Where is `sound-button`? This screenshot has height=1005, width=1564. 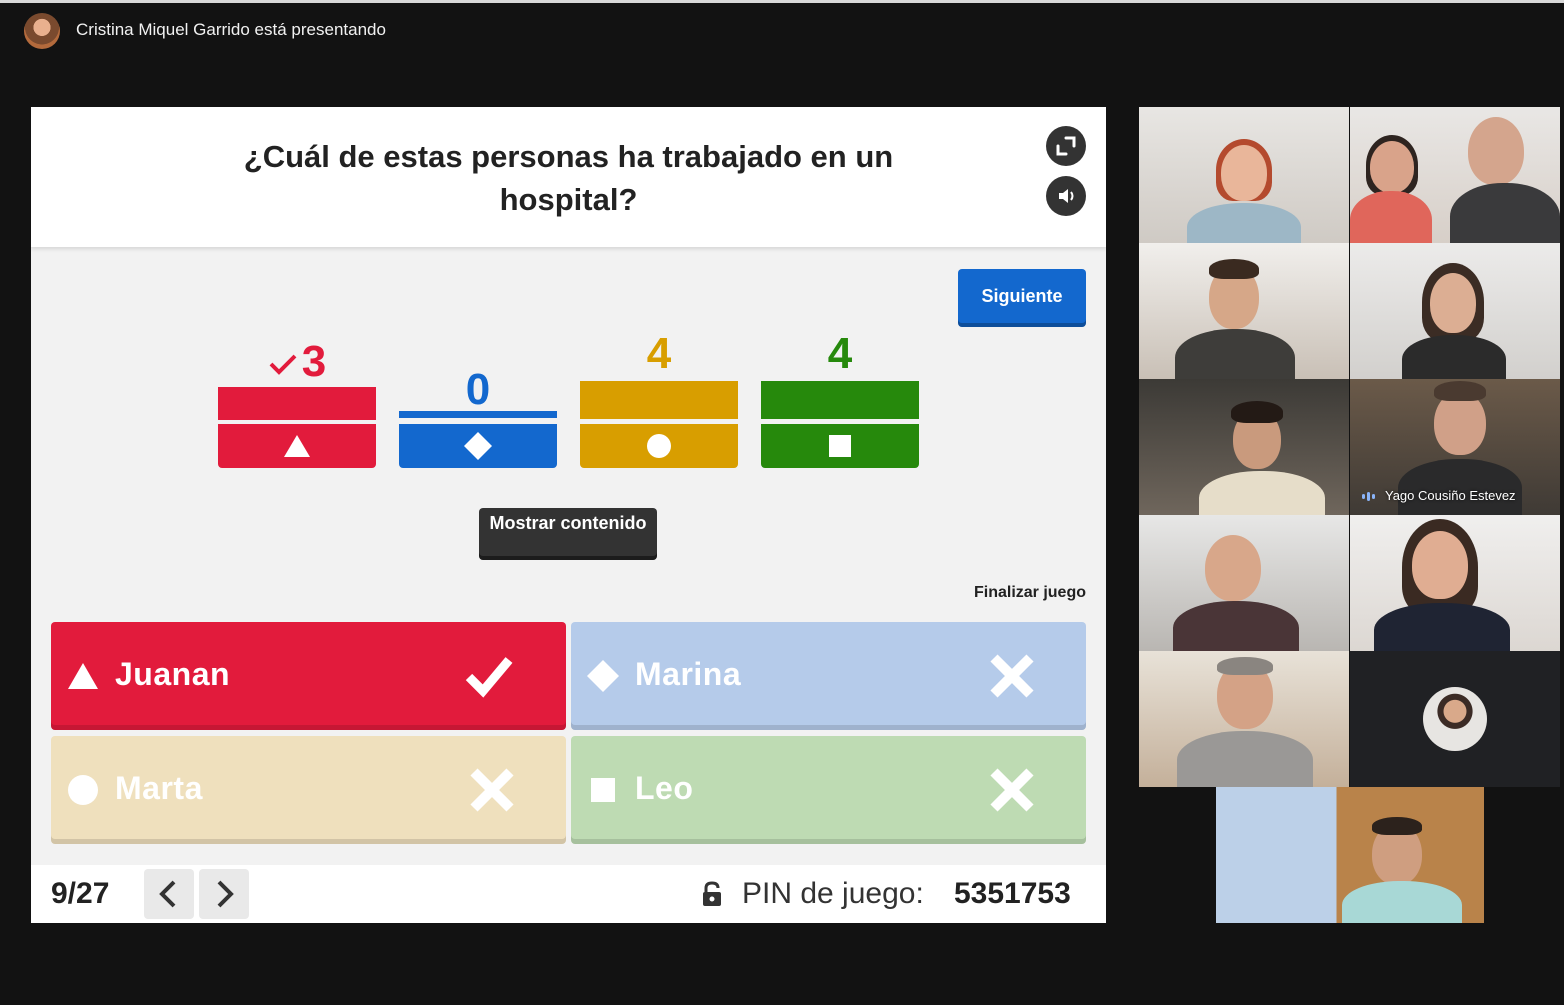
sound-button is located at coordinates (1066, 196).